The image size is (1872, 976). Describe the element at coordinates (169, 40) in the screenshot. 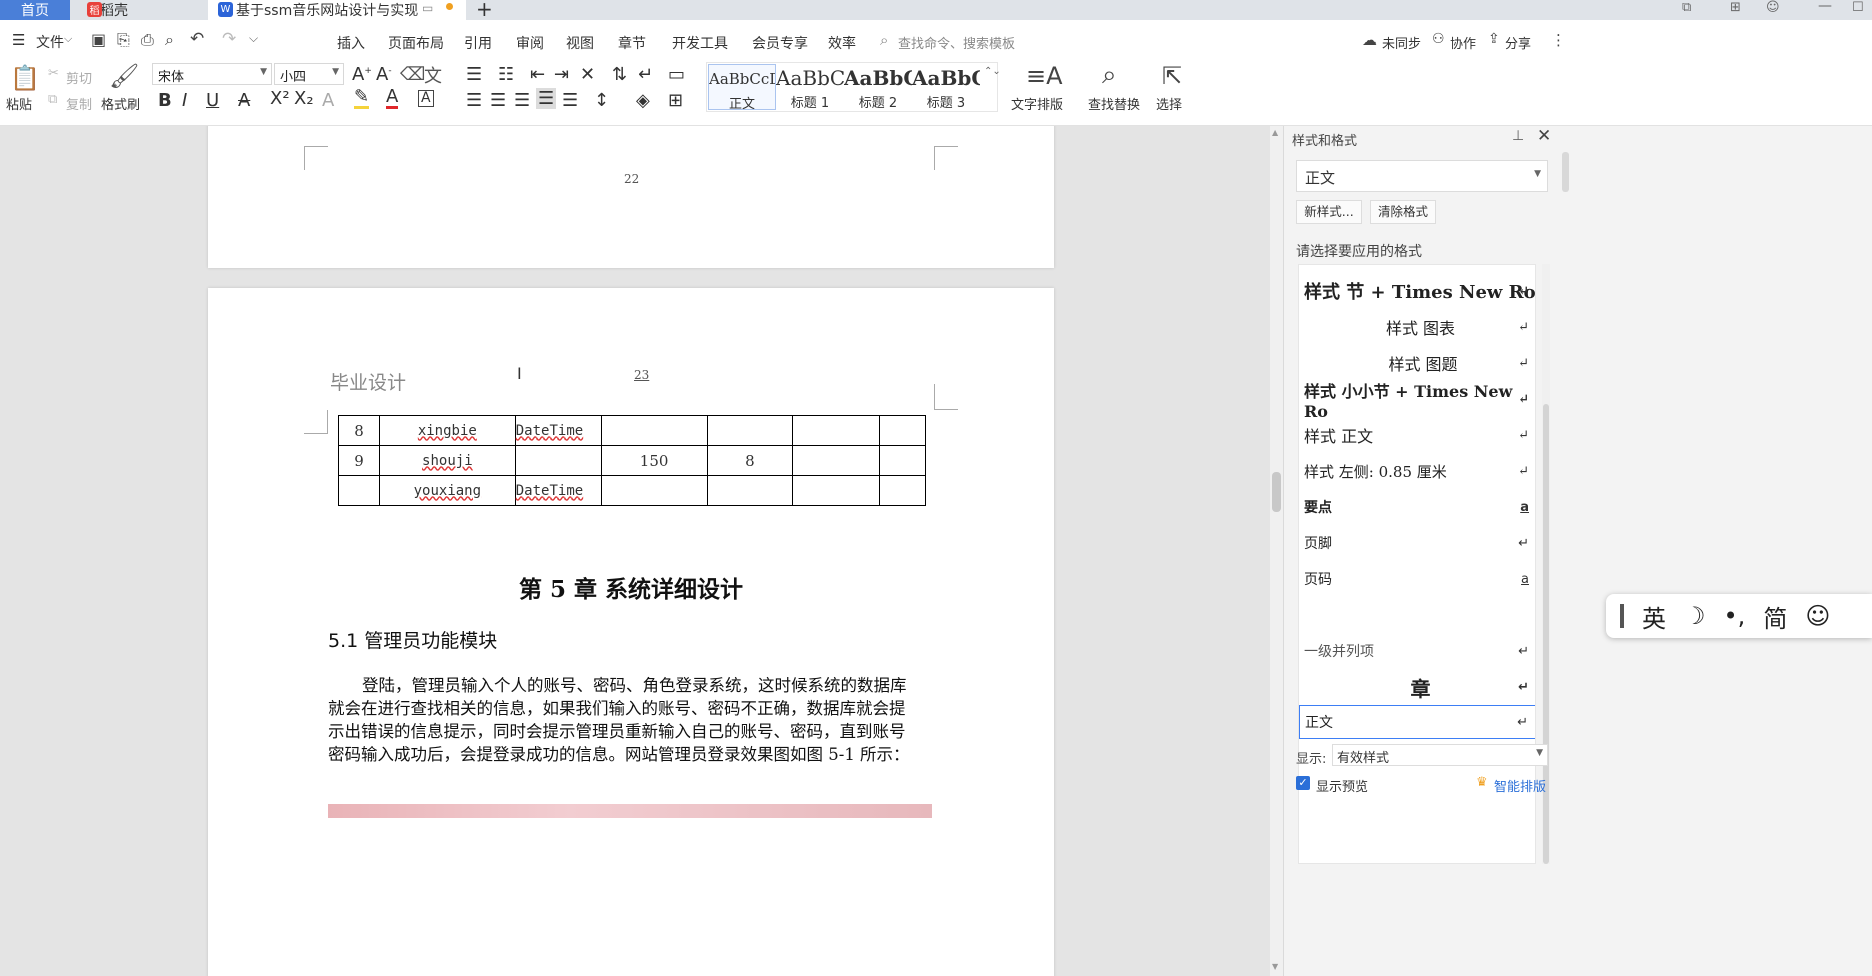

I see `print-preview-icon: ⌕` at that location.